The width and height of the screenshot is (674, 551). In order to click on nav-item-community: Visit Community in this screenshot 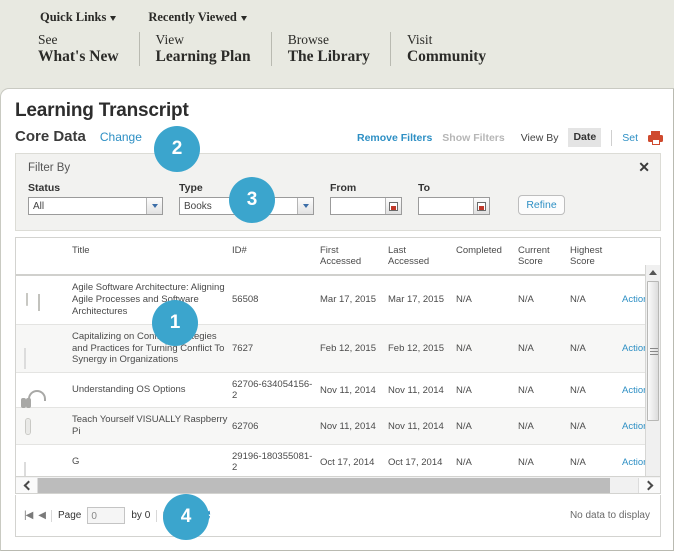, I will do `click(456, 49)`.